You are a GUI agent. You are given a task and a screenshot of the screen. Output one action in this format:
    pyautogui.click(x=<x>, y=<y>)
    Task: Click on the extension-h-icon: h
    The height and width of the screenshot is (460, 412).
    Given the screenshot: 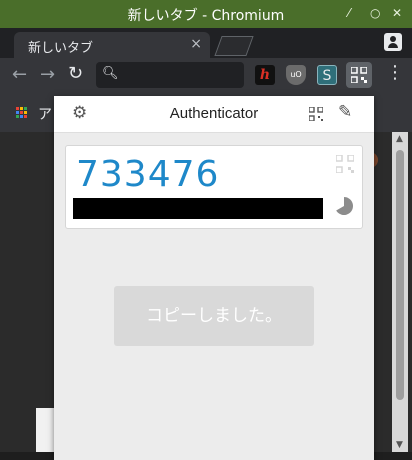 What is the action you would take?
    pyautogui.click(x=265, y=75)
    